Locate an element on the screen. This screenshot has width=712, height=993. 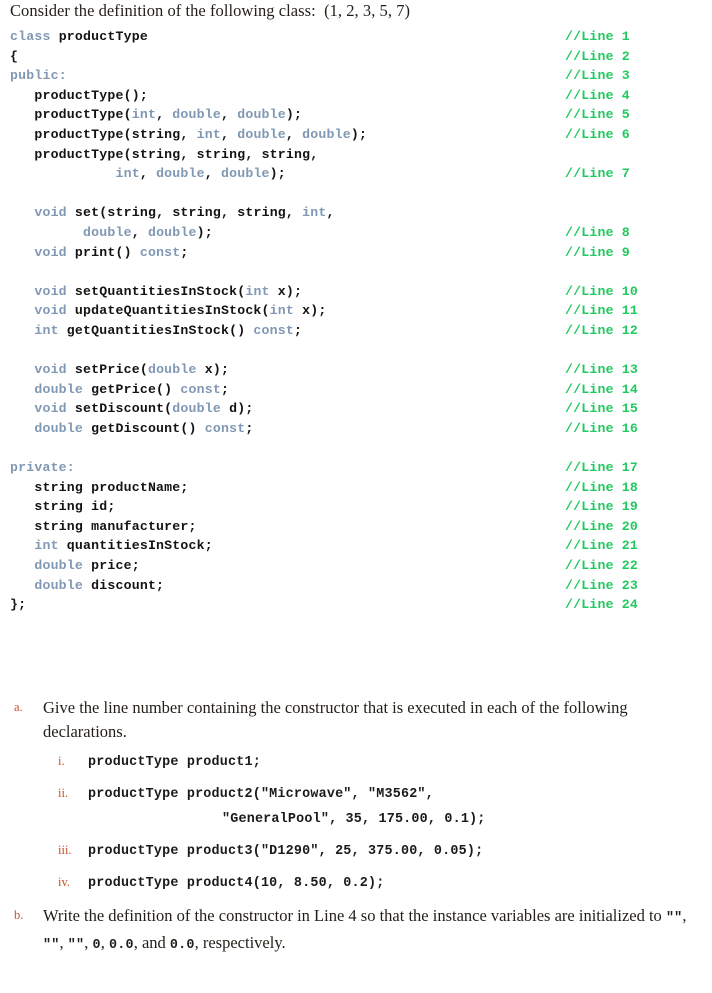
code-identifier: getQuantitiesInStock() is located at coordinates (156, 330).